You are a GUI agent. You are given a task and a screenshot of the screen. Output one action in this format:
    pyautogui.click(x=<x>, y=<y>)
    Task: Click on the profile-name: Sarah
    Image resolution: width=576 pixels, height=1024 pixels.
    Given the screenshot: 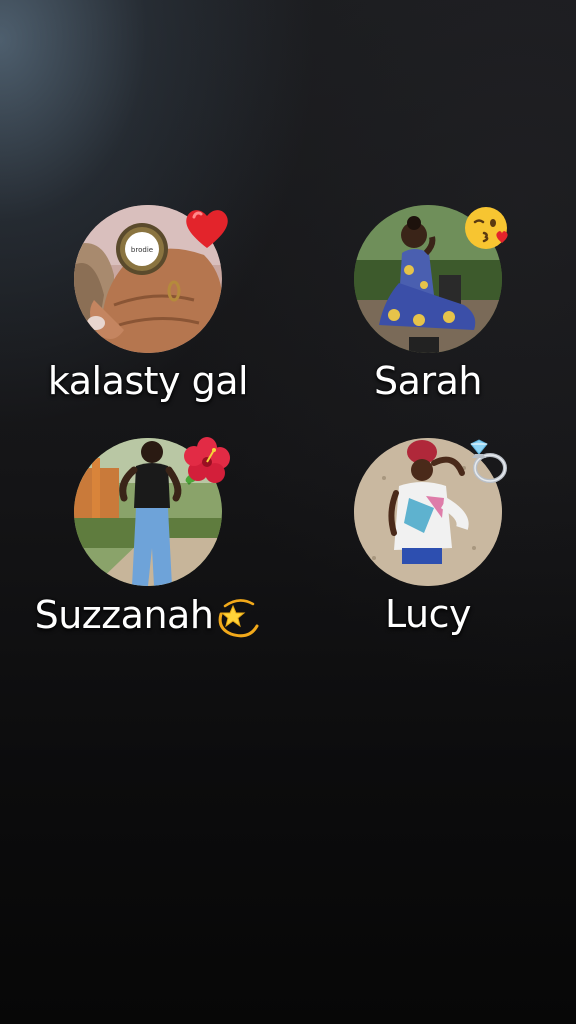 What is the action you would take?
    pyautogui.click(x=428, y=381)
    